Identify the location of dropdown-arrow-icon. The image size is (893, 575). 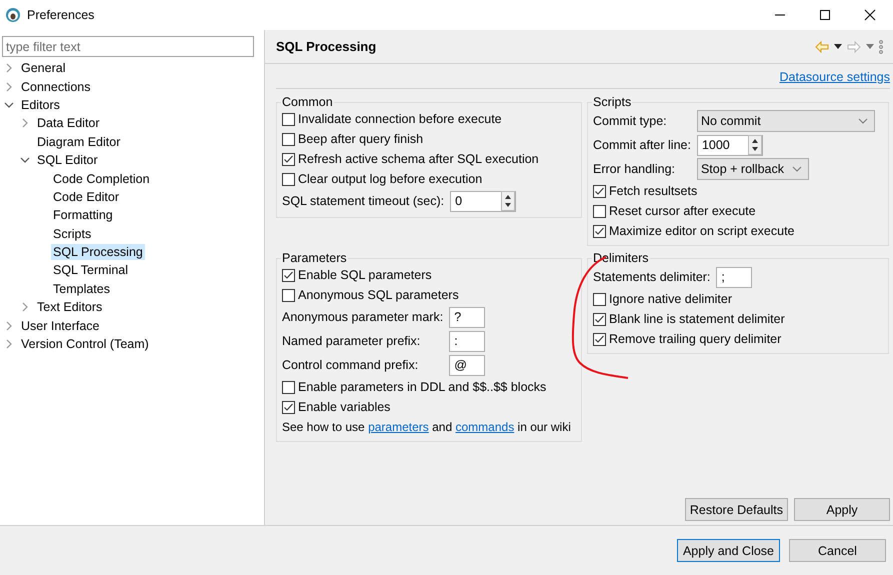
(838, 46).